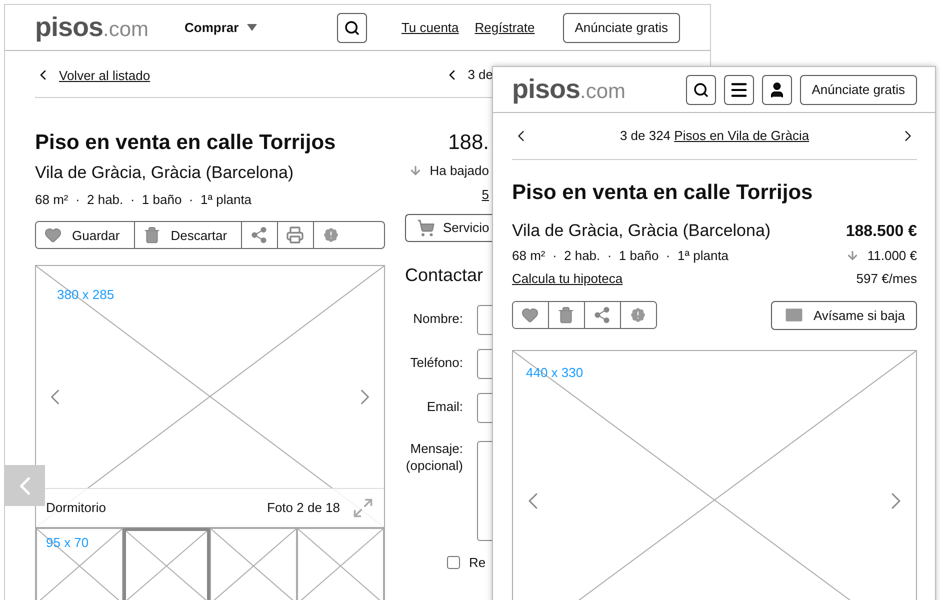 The width and height of the screenshot is (940, 600). What do you see at coordinates (85, 294) in the screenshot?
I see `image-size-label: 380 x 285` at bounding box center [85, 294].